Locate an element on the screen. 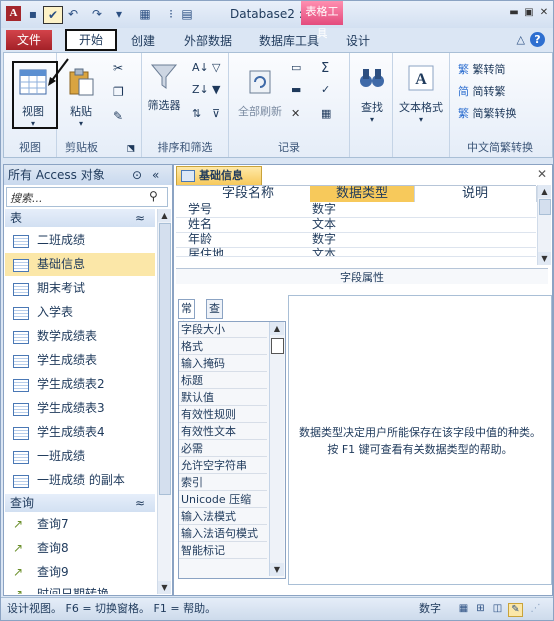 The image size is (554, 621). access-app-icon: A is located at coordinates (13, 13).